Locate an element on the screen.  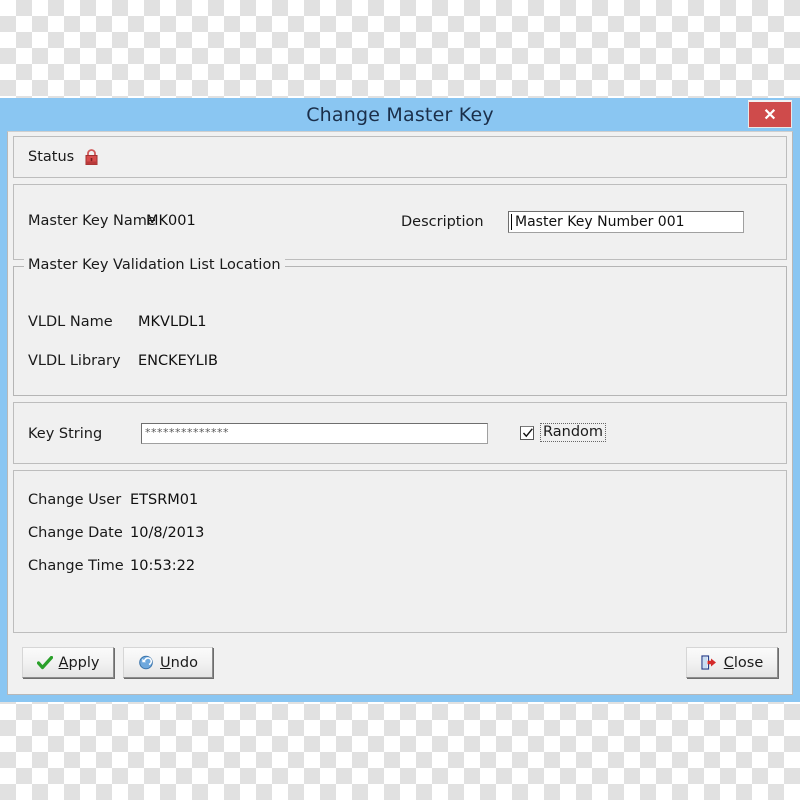
change-date-label: Change Date is located at coordinates (75, 533).